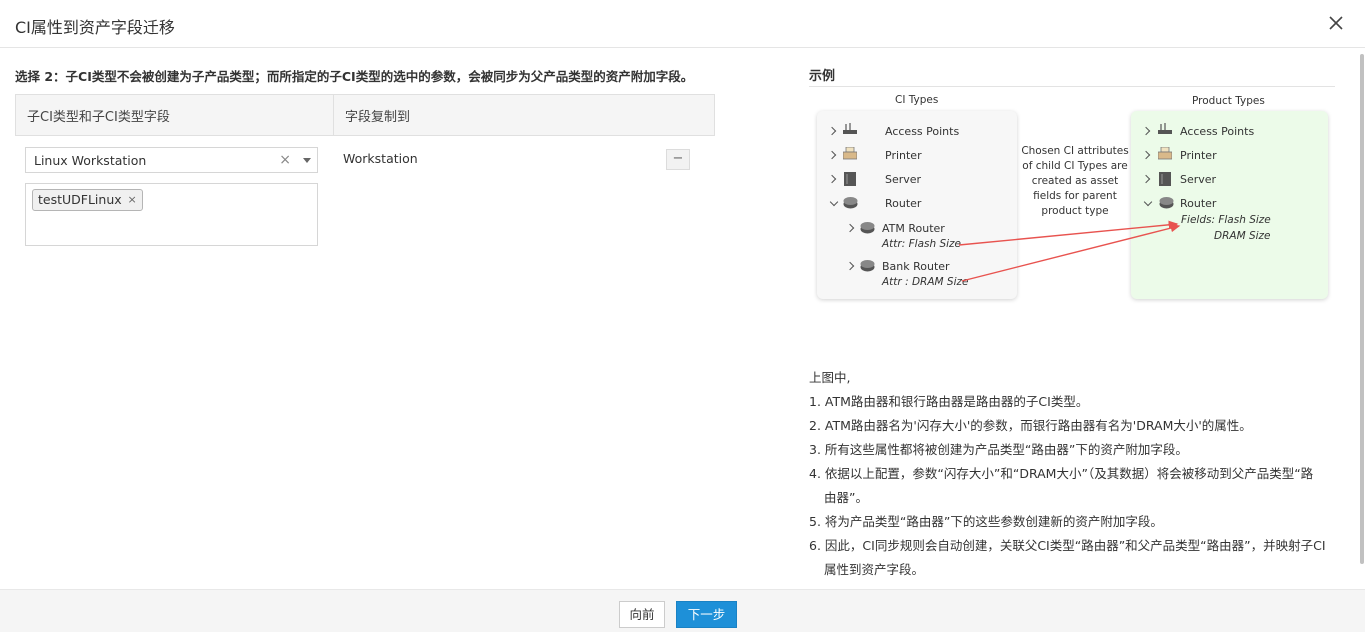 The width and height of the screenshot is (1365, 632). I want to click on note-item: 1. ATM路由器和银行路由器是路由器的子CI类型。, so click(949, 401).